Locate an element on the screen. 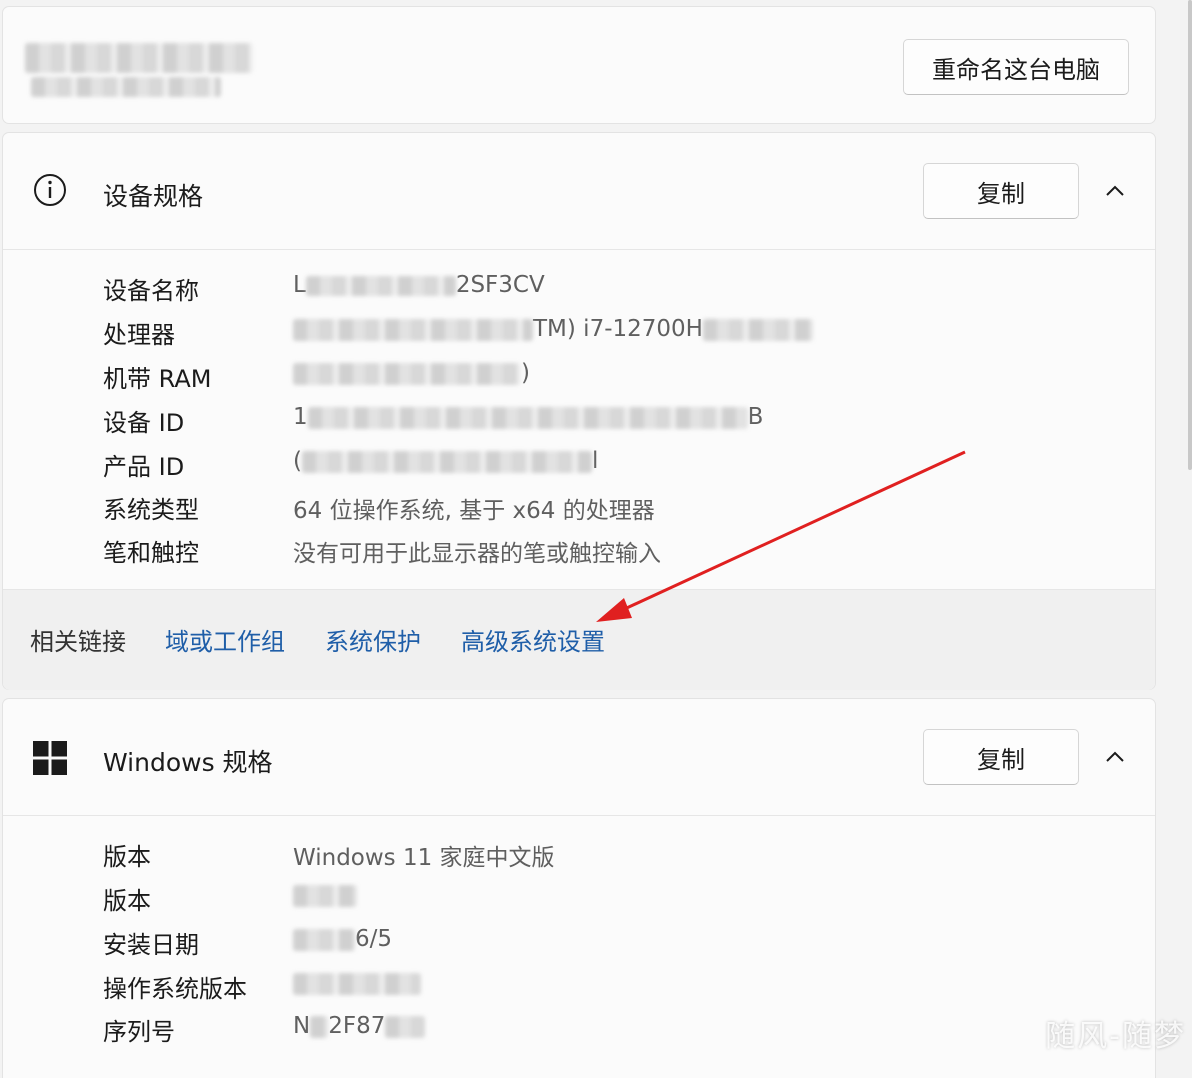  spec-label-device-id: 设备 ID is located at coordinates (144, 423).